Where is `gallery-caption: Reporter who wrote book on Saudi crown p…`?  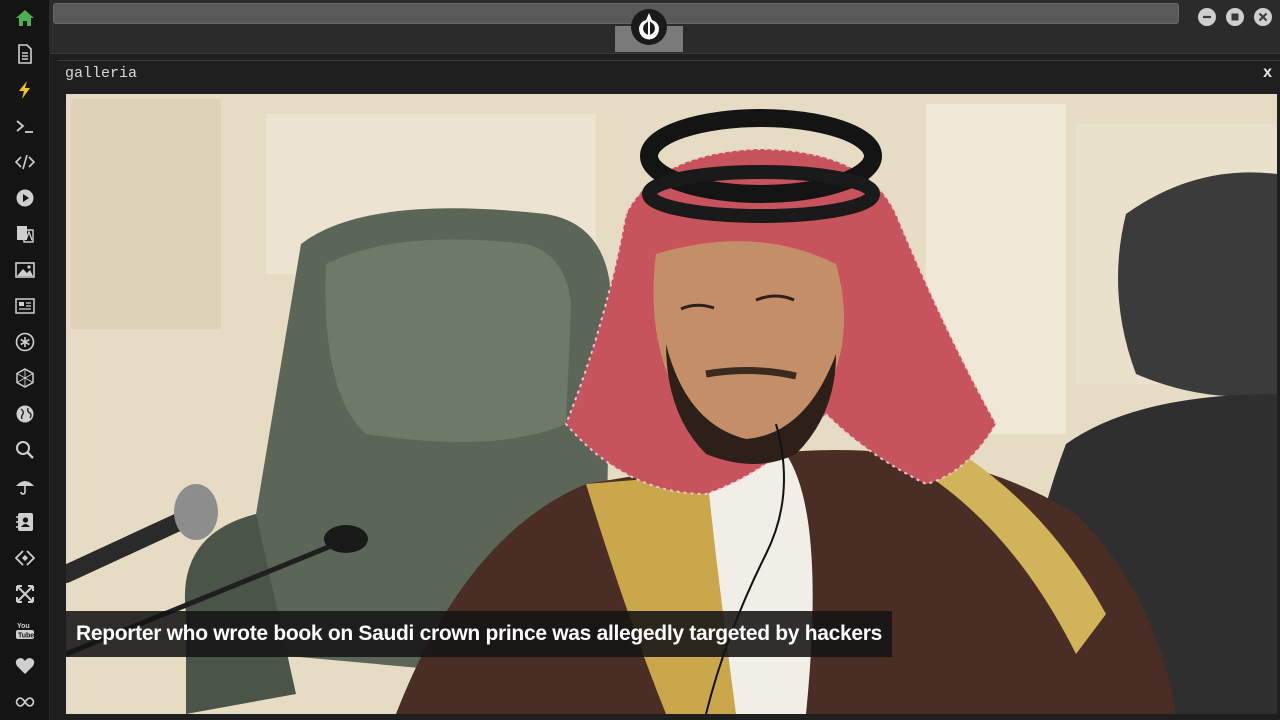 gallery-caption: Reporter who wrote book on Saudi crown p… is located at coordinates (479, 634).